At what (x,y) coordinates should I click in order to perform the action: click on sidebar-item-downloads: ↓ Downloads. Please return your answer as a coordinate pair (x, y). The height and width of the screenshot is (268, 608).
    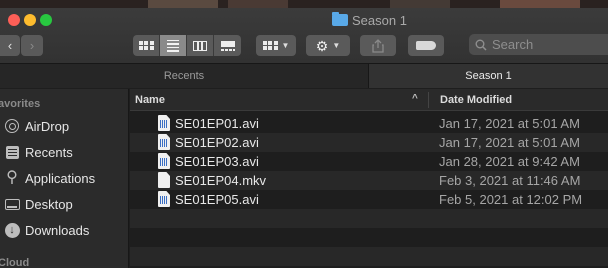
    Looking at the image, I should click on (46, 230).